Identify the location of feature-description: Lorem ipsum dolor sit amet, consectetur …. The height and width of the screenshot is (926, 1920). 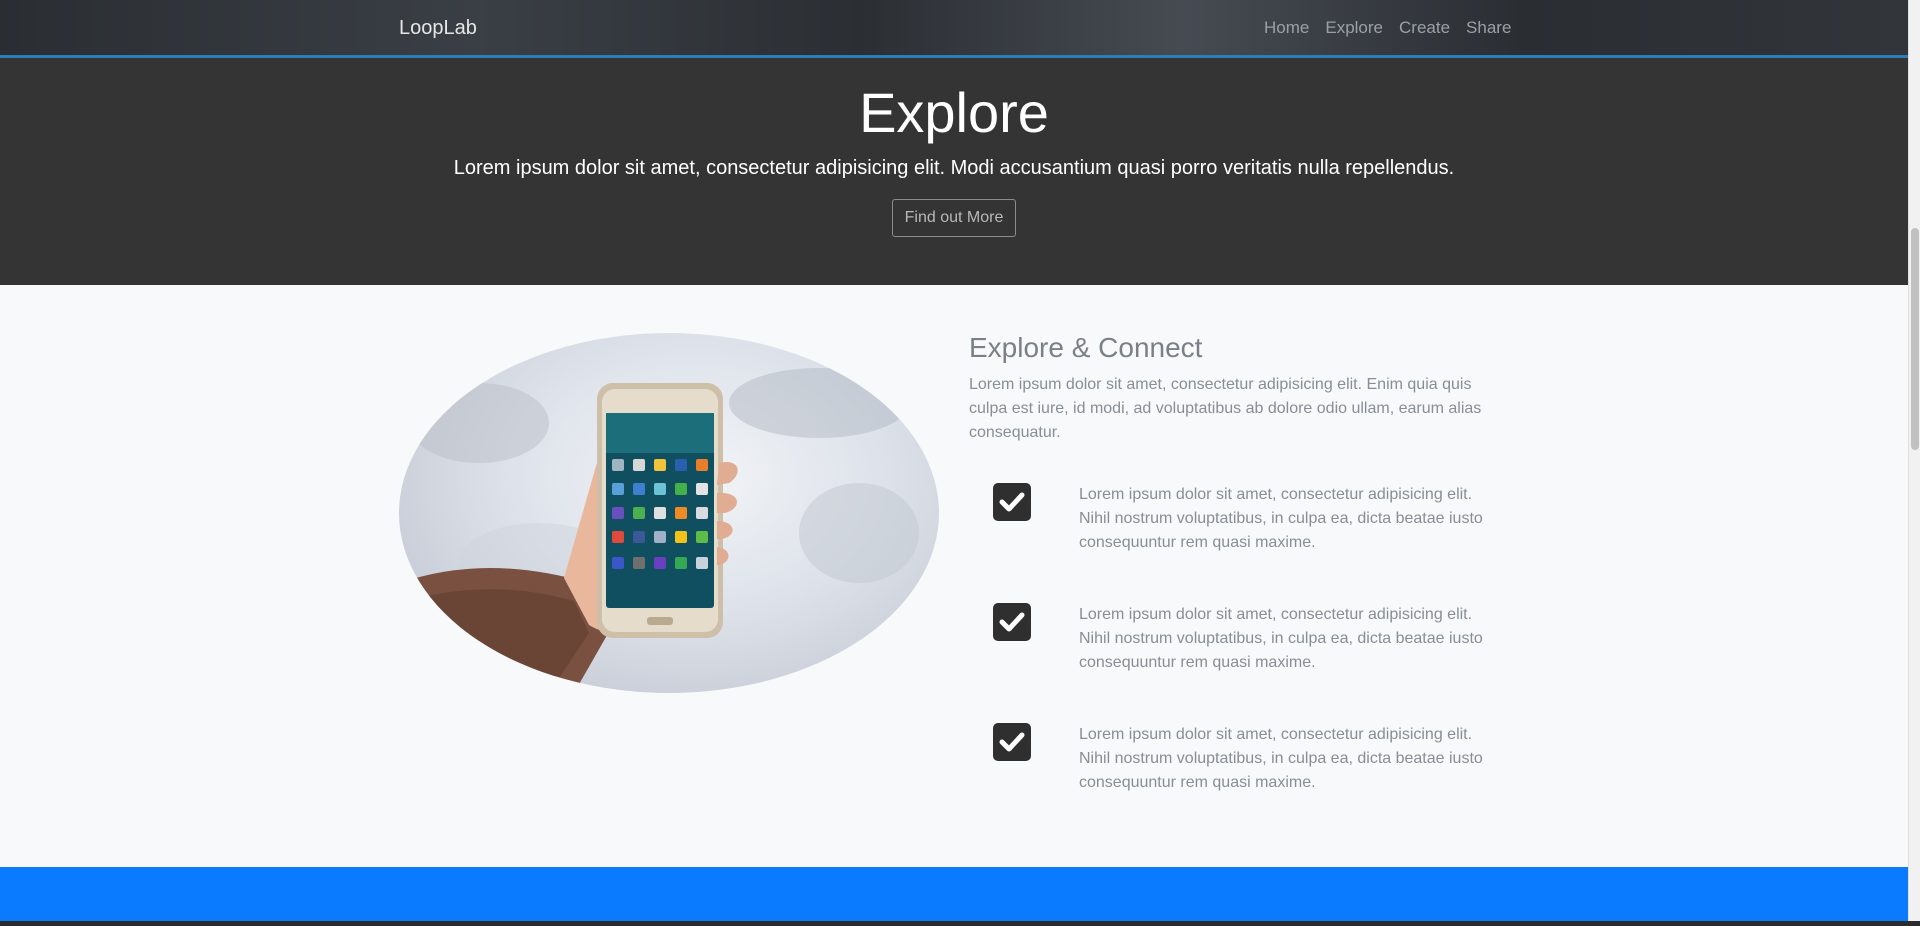
(1225, 408).